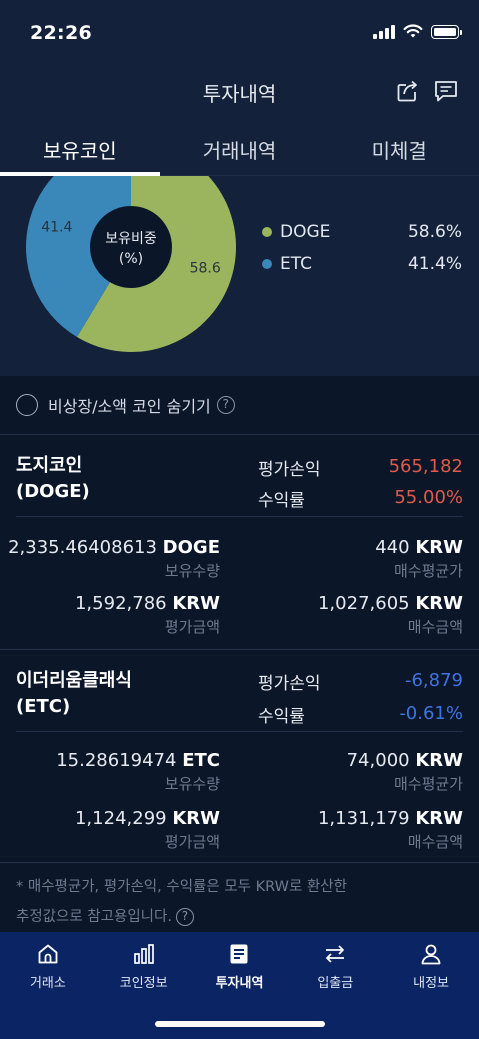 The image size is (479, 1039). I want to click on avg-price-cell: 74,000 KRW 매수평균가, so click(404, 771).